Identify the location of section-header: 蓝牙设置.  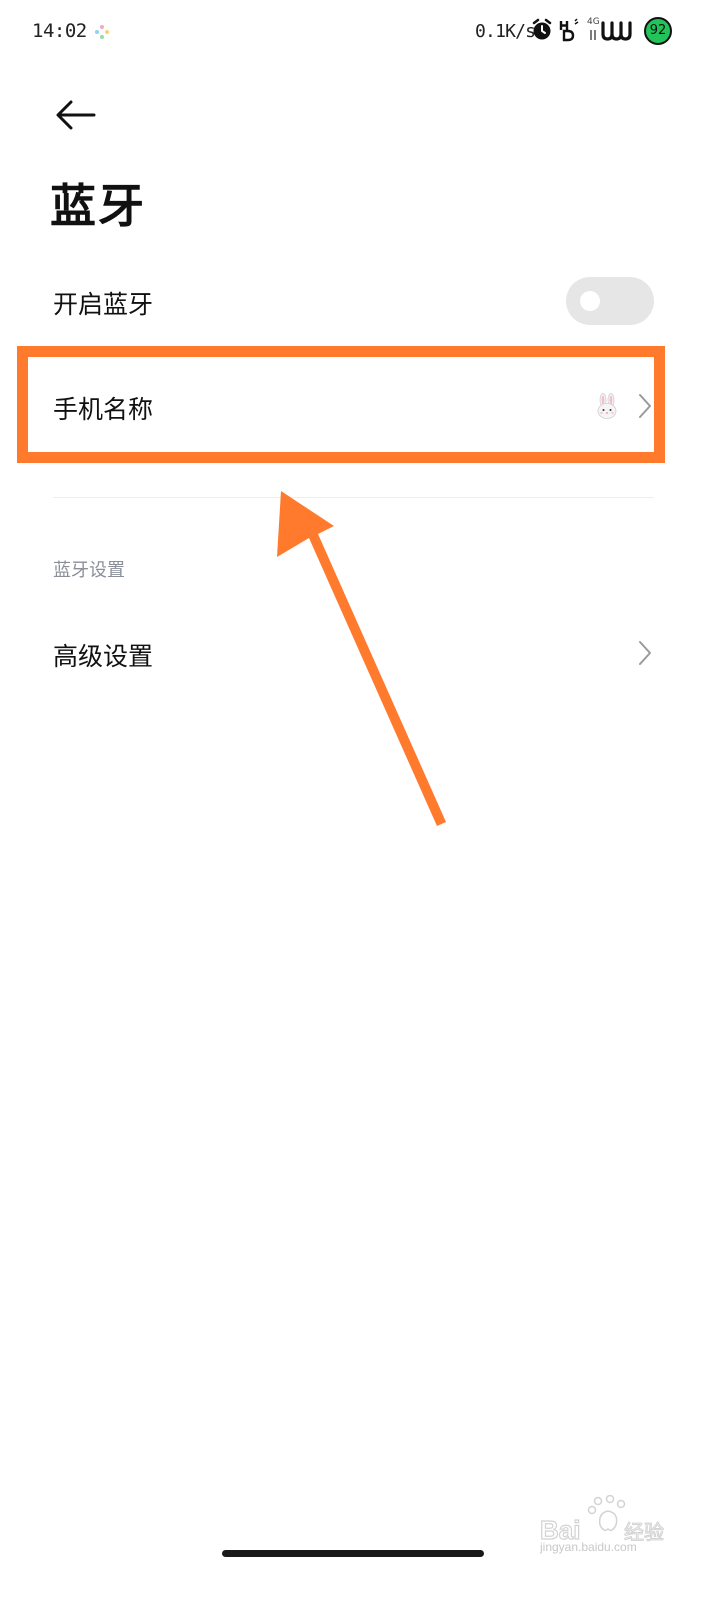
(89, 570).